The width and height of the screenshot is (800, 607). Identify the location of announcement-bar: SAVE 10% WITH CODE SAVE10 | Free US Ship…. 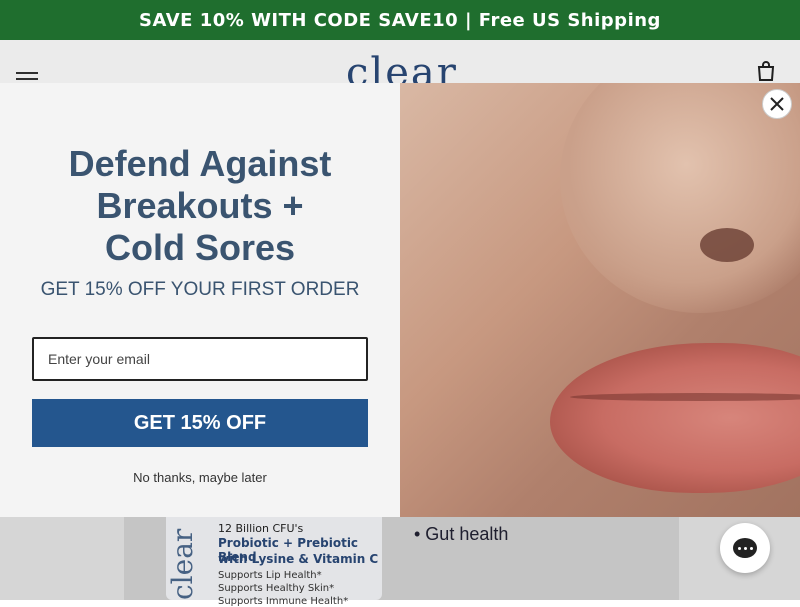
(400, 20).